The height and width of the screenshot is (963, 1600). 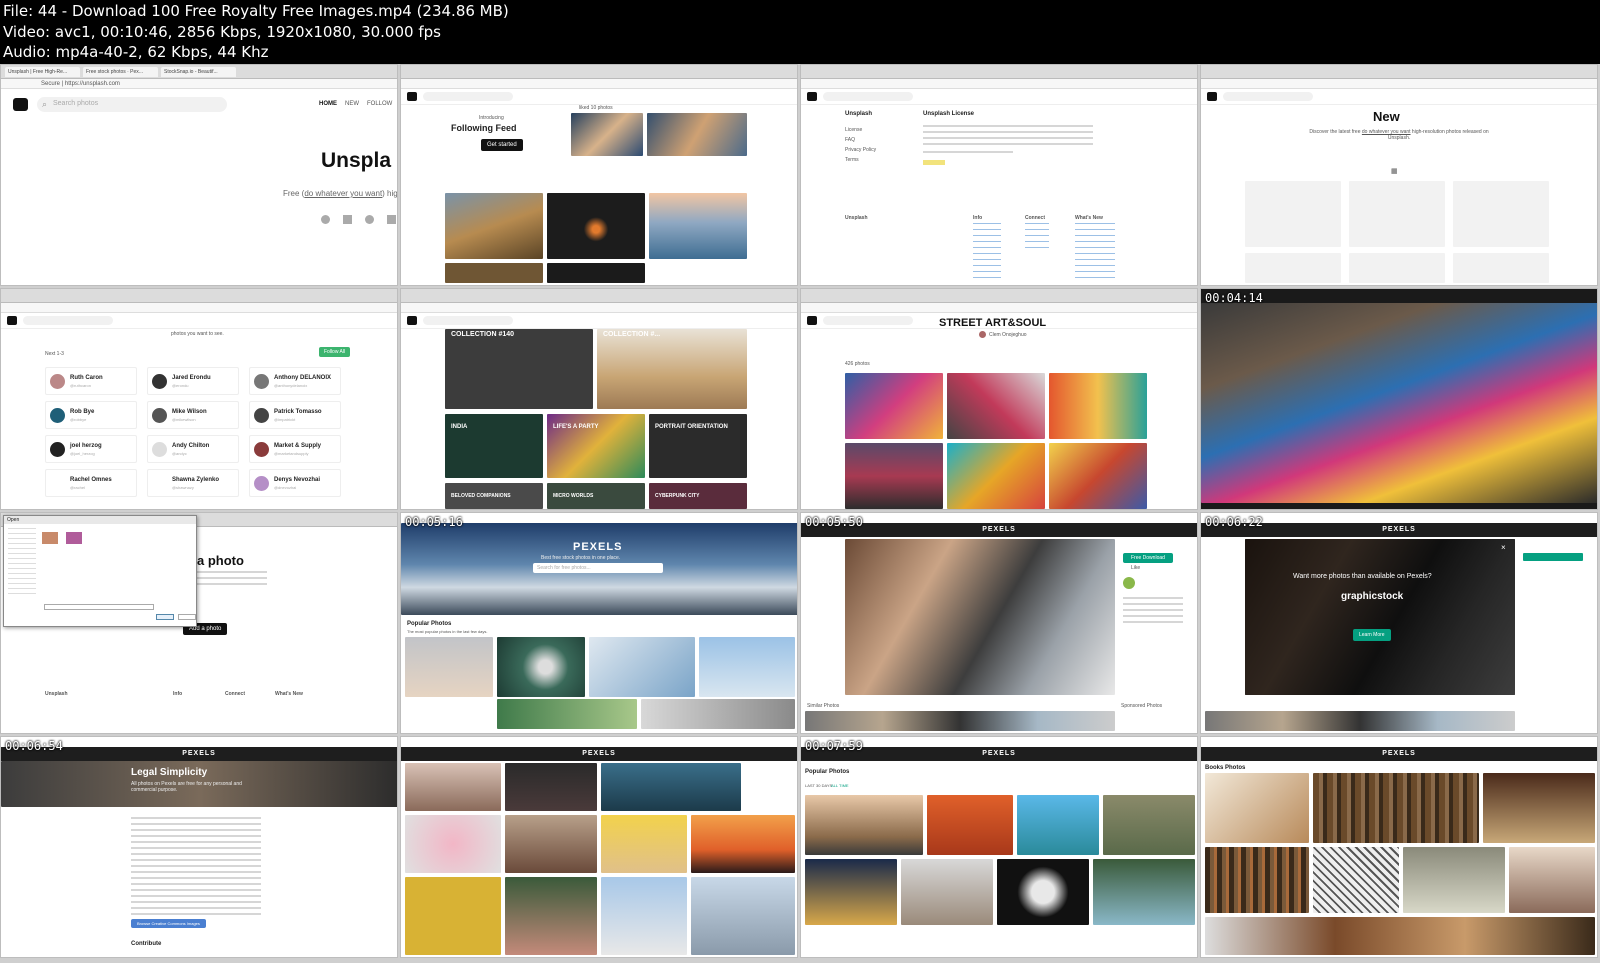 What do you see at coordinates (818, 785) in the screenshot?
I see `tab-last-30-days: LAST 30 DAYS` at bounding box center [818, 785].